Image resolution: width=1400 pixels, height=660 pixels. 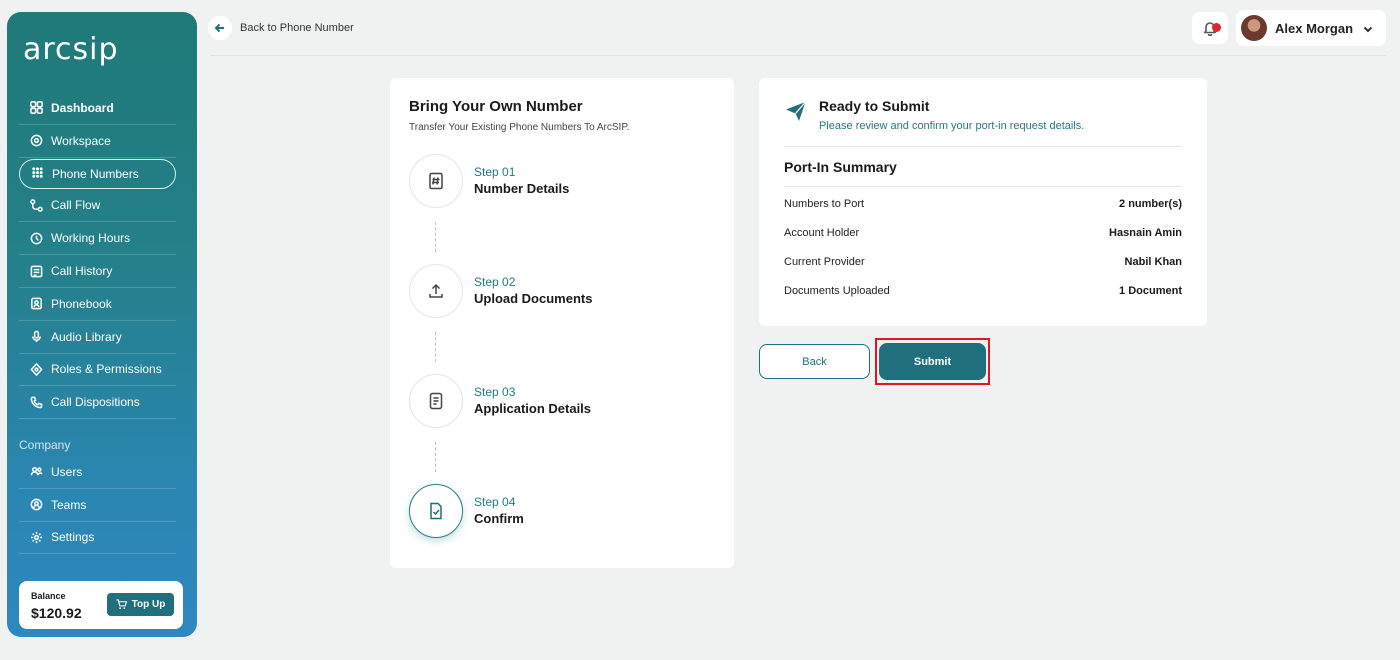 What do you see at coordinates (1150, 204) in the screenshot?
I see `summary-value: 2 number(s)` at bounding box center [1150, 204].